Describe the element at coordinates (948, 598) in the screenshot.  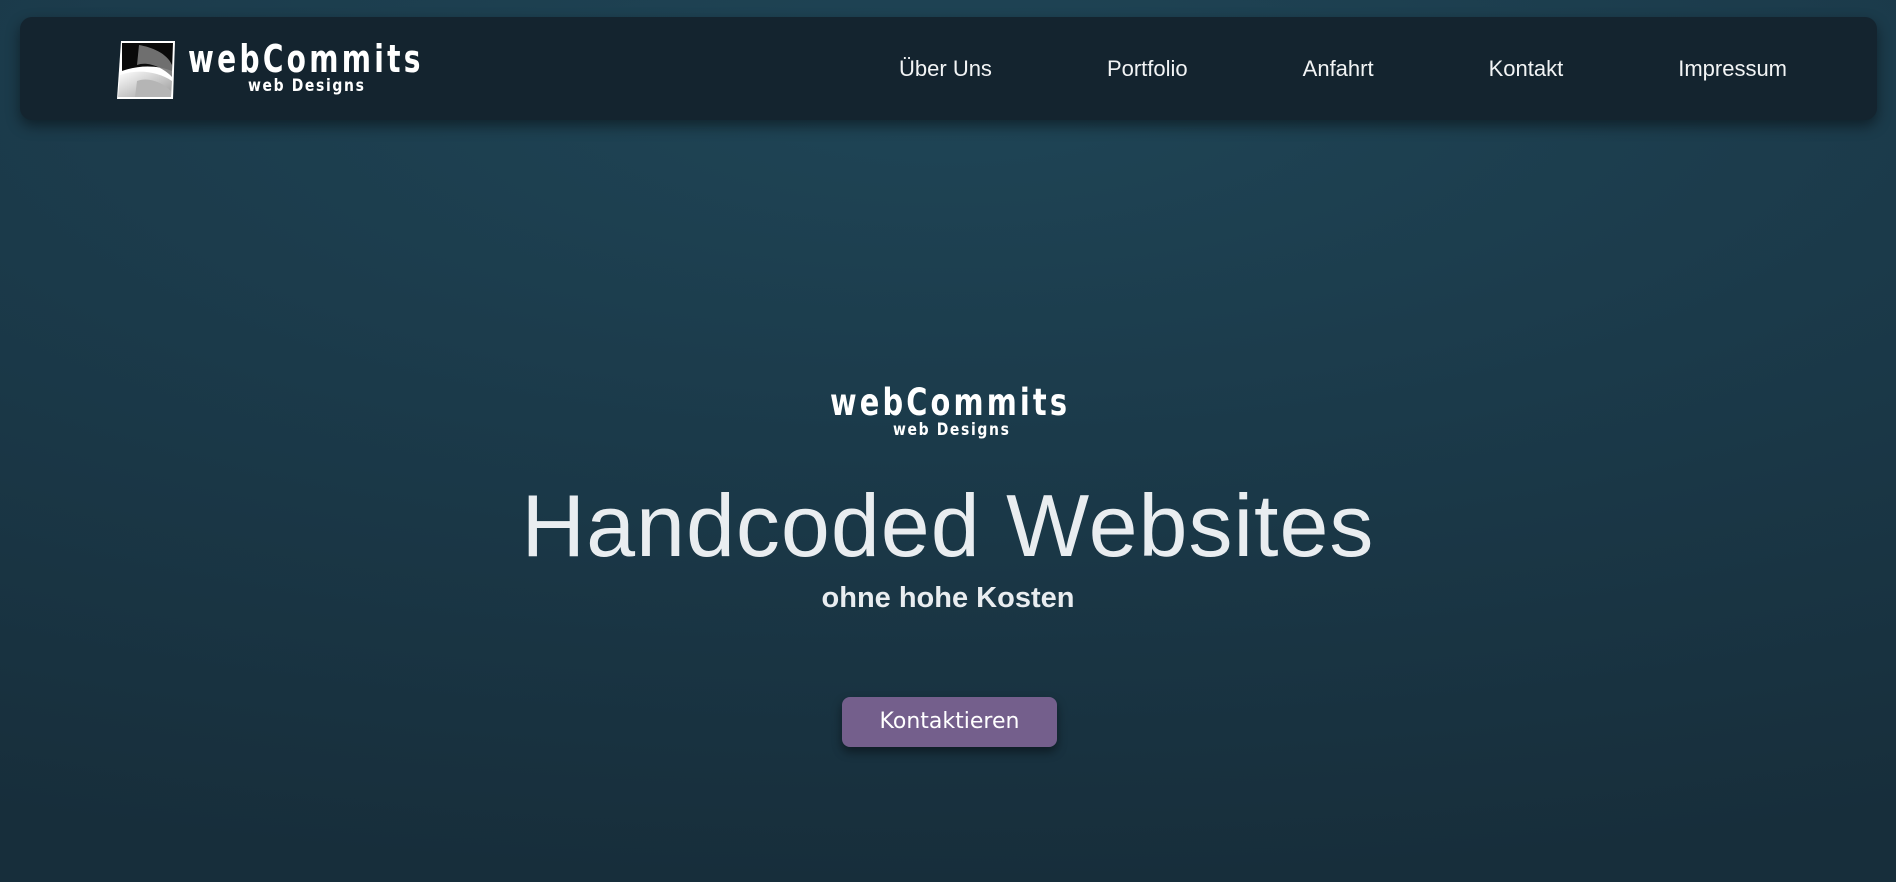
I see `hero-subtitle: ohne hohe Kosten` at that location.